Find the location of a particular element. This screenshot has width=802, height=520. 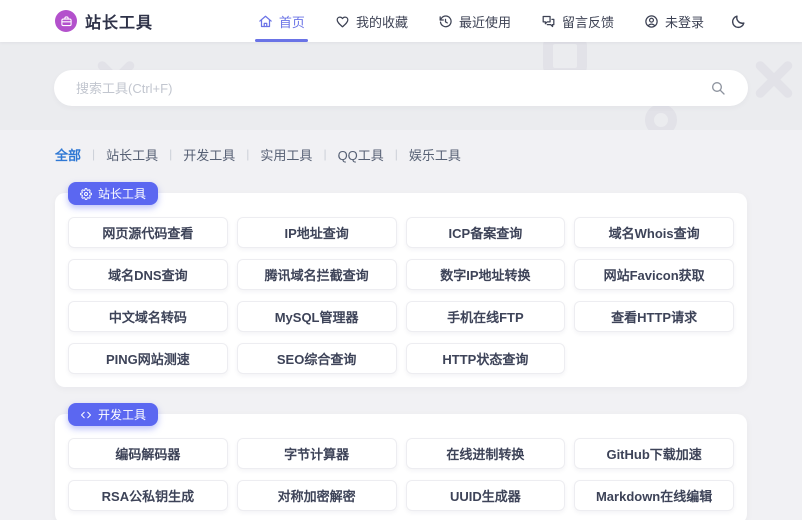

search-icon is located at coordinates (718, 88).